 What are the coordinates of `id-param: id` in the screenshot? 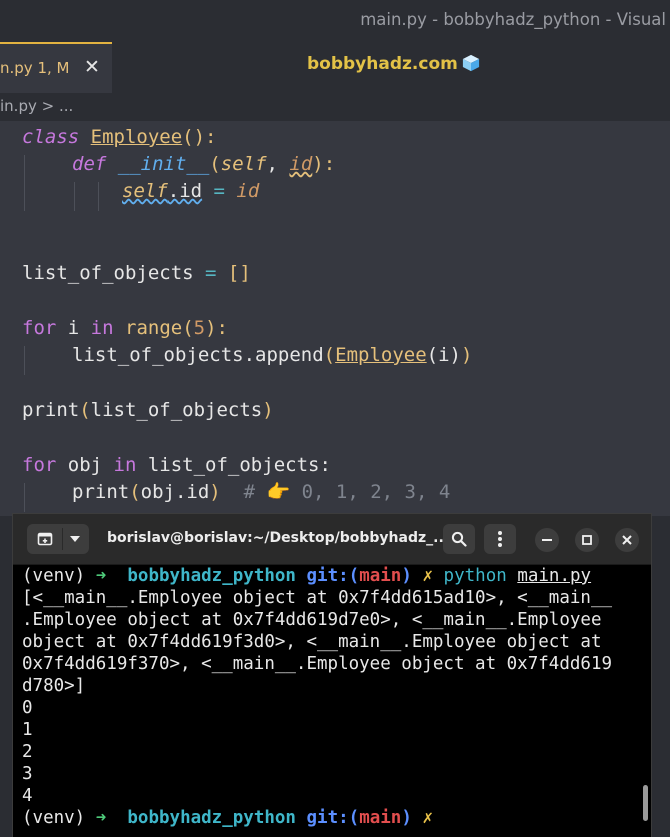 It's located at (301, 164).